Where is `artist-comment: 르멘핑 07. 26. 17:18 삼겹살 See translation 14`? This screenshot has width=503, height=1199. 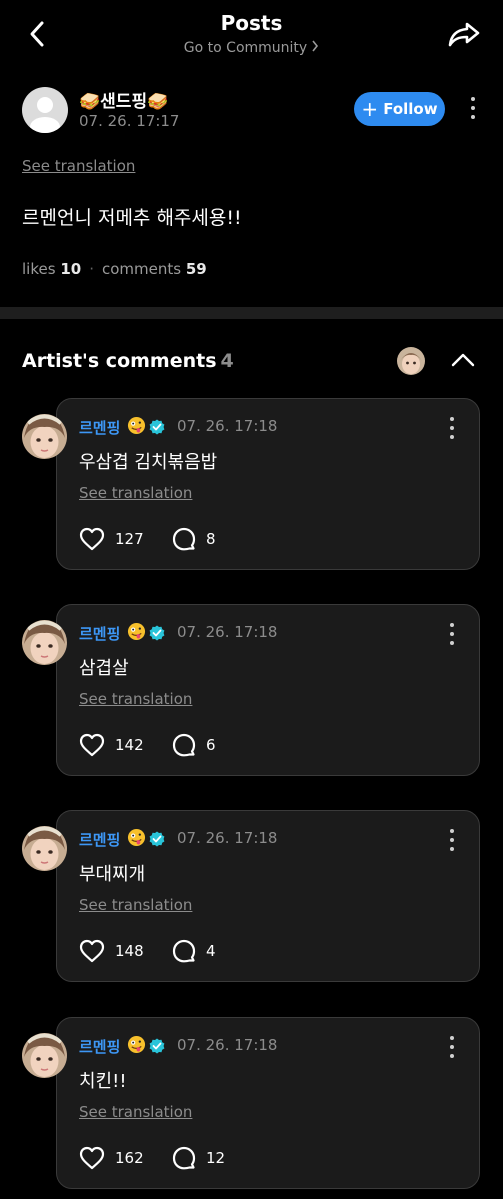 artist-comment: 르멘핑 07. 26. 17:18 삼겹살 See translation 14 is located at coordinates (251, 691).